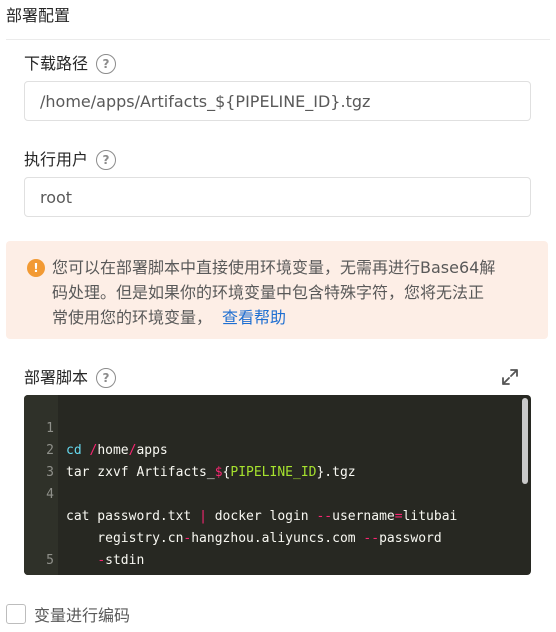 Image resolution: width=556 pixels, height=632 pixels. Describe the element at coordinates (272, 460) in the screenshot. I see `code-line: 3` at that location.